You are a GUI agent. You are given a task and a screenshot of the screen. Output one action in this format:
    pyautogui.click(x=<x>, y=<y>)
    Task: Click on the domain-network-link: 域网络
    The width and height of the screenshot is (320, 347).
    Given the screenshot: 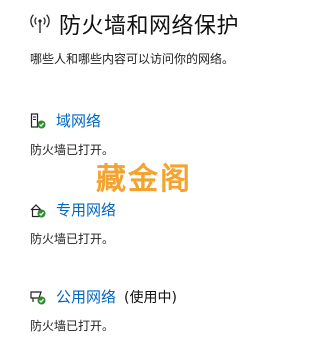 What is the action you would take?
    pyautogui.click(x=78, y=120)
    